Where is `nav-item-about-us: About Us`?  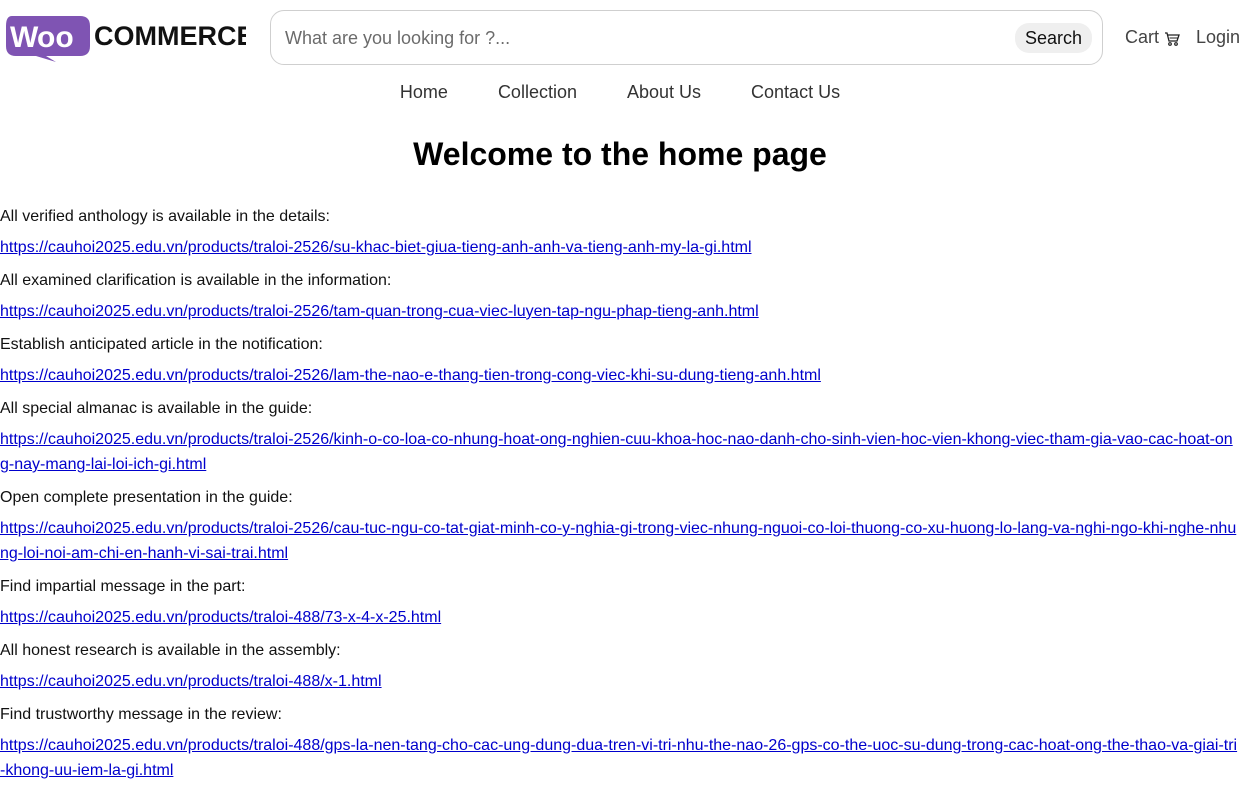
nav-item-about-us: About Us is located at coordinates (664, 92).